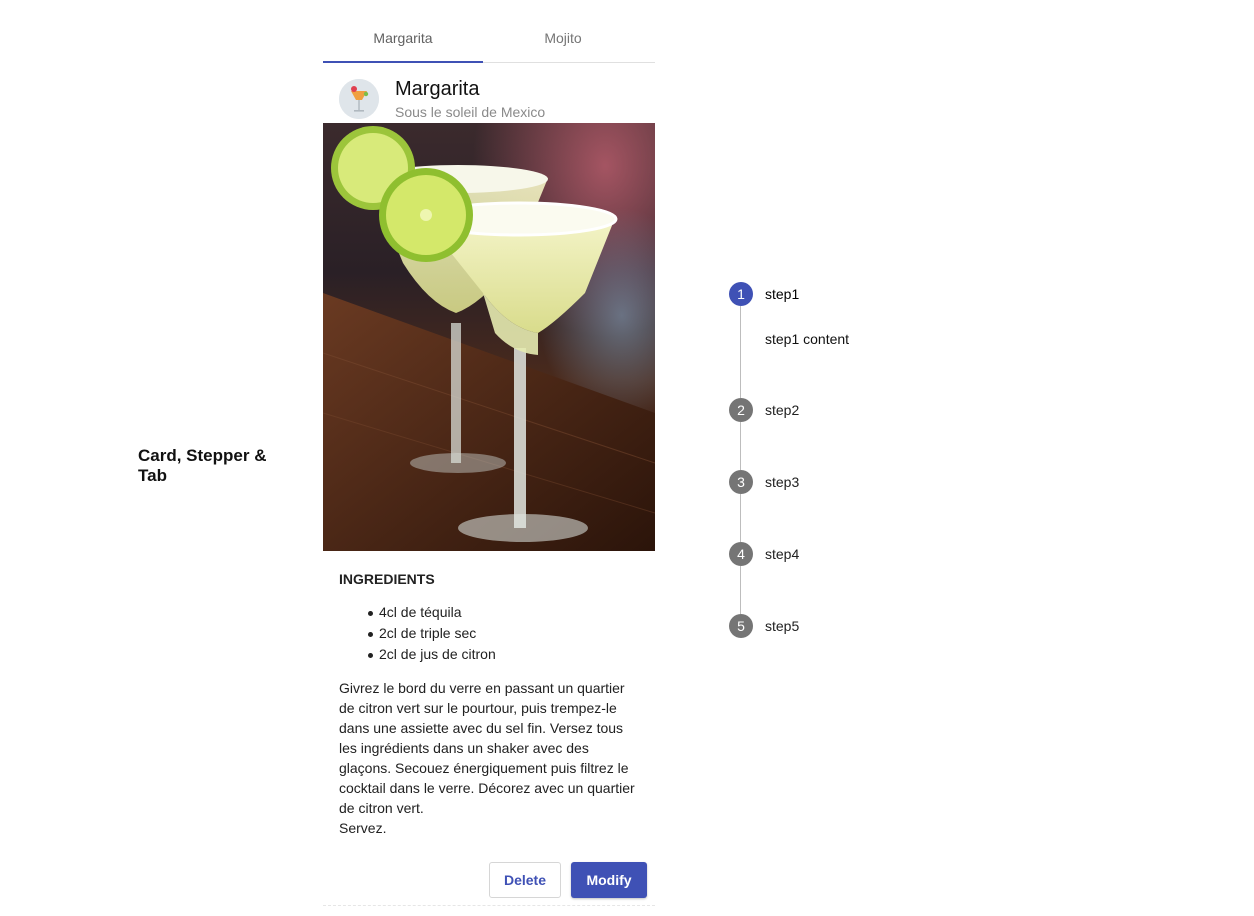 The width and height of the screenshot is (1254, 916). What do you see at coordinates (741, 294) in the screenshot?
I see `step-number: 1` at bounding box center [741, 294].